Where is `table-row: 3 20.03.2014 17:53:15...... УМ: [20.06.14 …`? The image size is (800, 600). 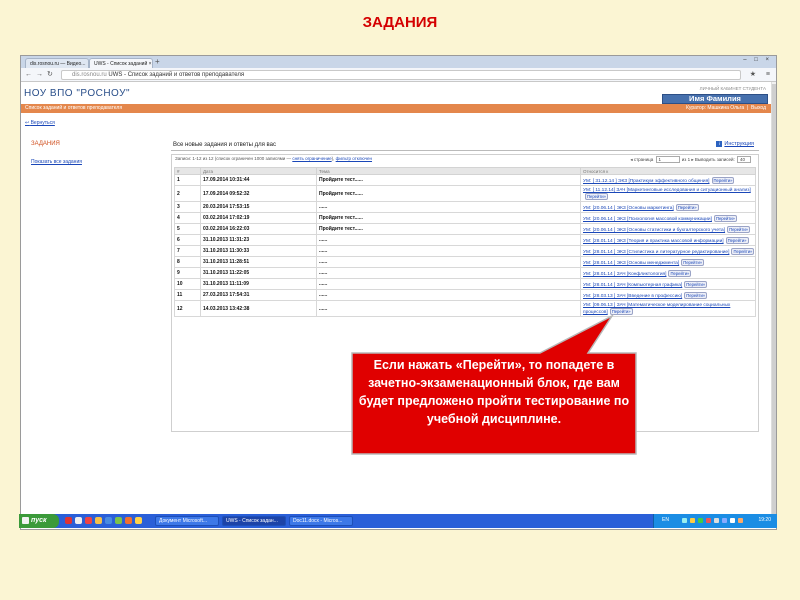 table-row: 3 20.03.2014 17:53:15...... УМ: [20.06.14 … is located at coordinates (465, 207).